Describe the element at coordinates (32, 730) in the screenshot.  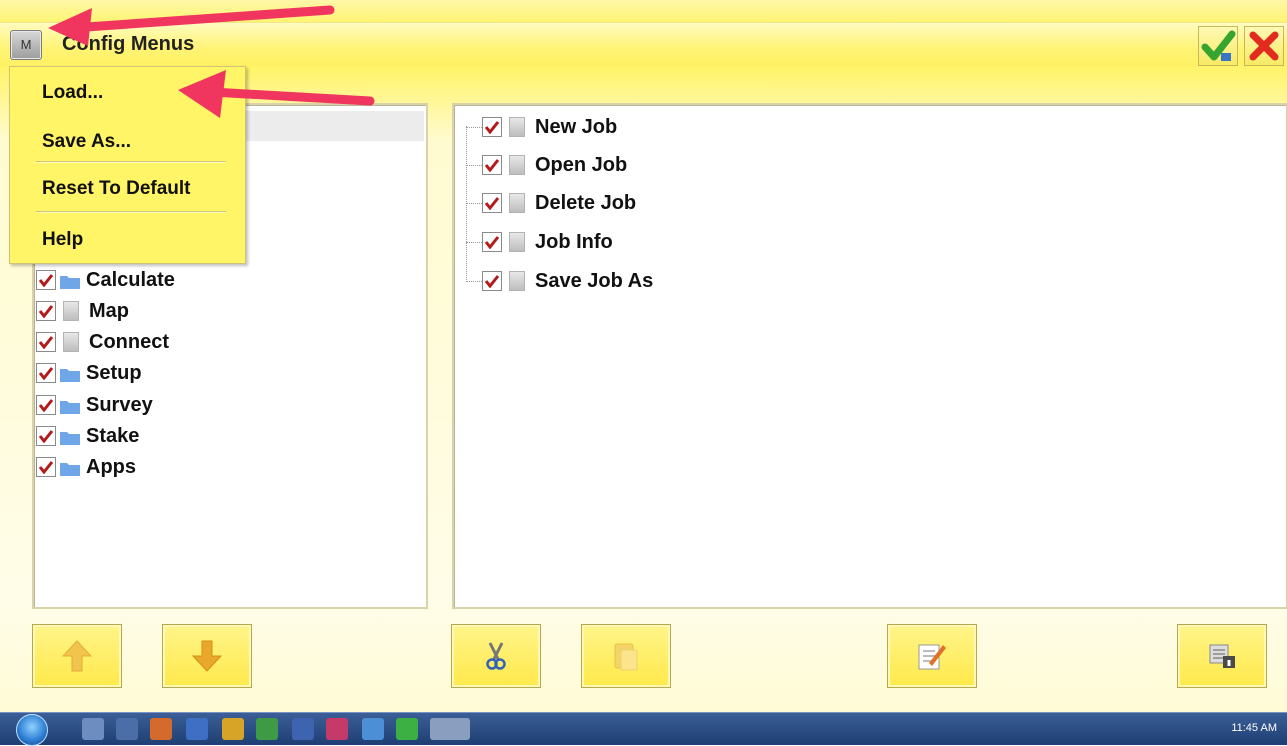
I see `start-button` at that location.